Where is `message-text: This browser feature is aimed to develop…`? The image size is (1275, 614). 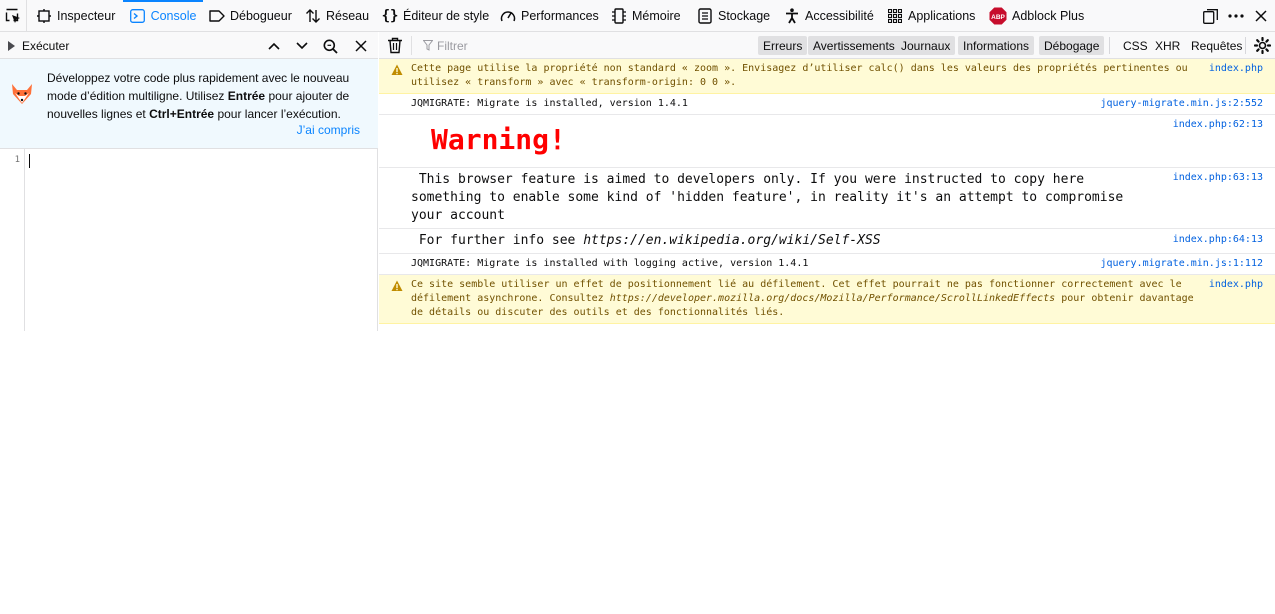
message-text: This browser feature is aimed to develop… is located at coordinates (767, 197).